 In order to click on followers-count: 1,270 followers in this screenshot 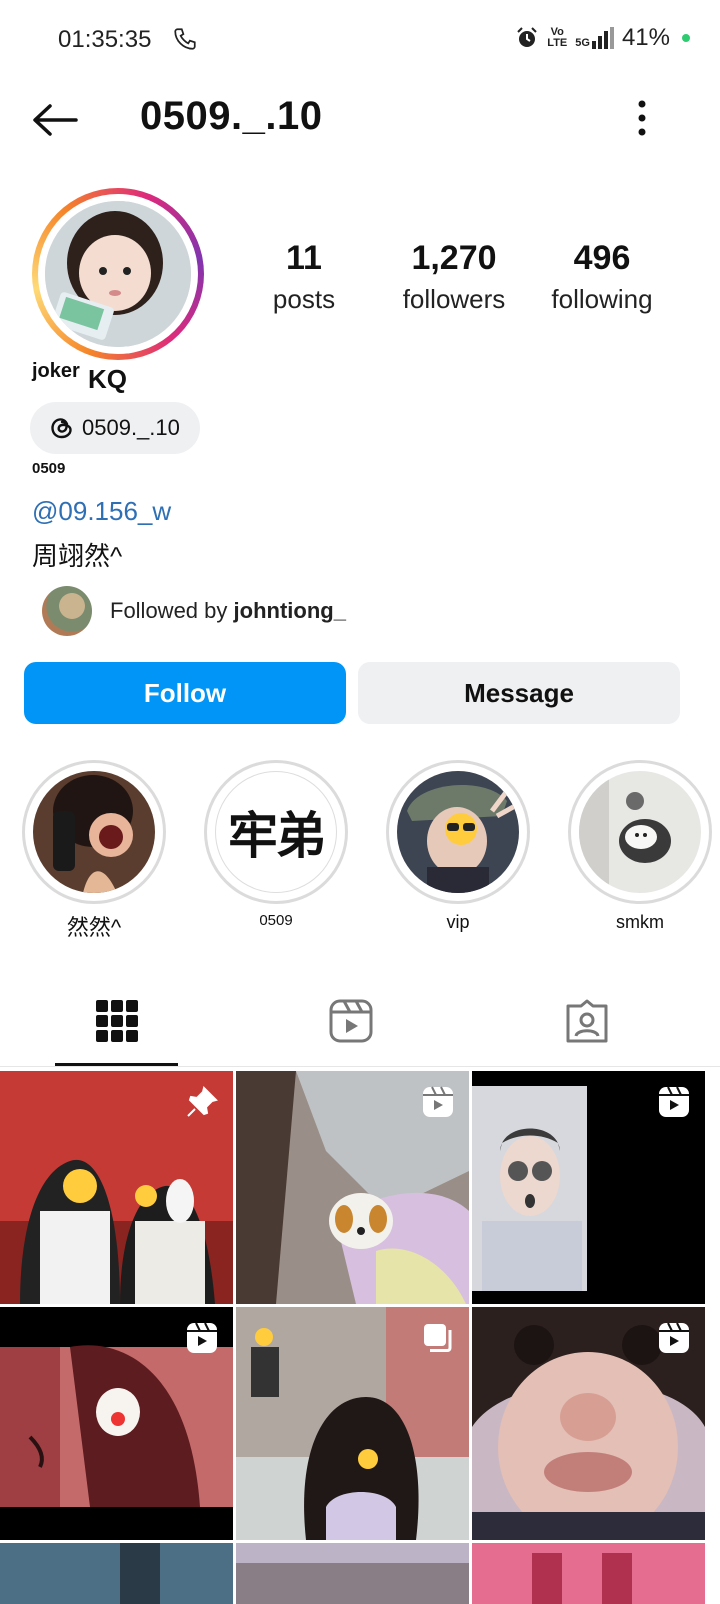, I will do `click(454, 277)`.